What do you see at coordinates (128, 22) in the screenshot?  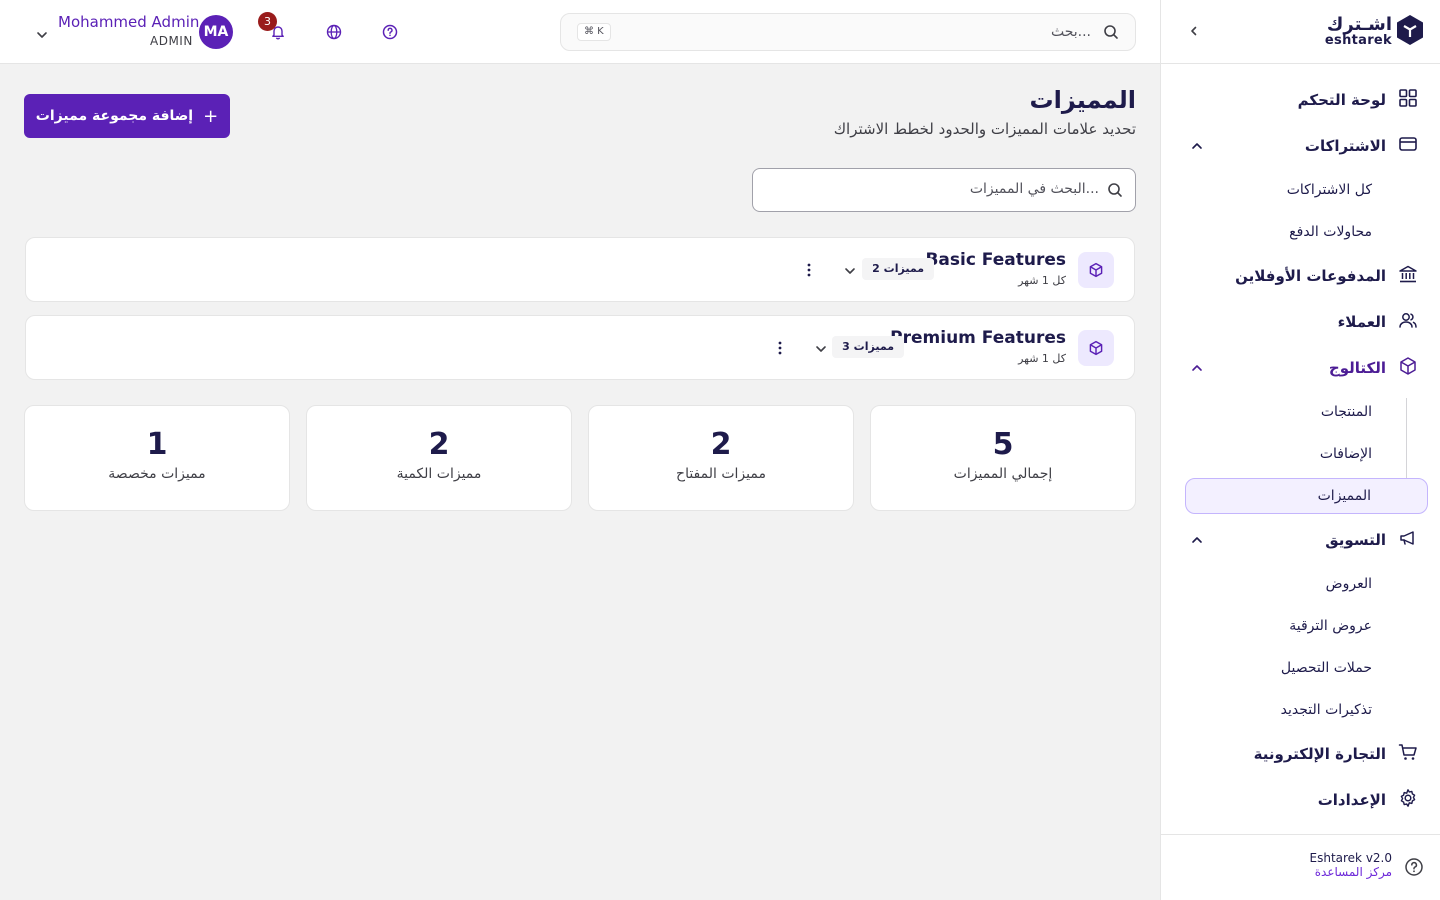 I see `user-name: Mohammed Admin` at bounding box center [128, 22].